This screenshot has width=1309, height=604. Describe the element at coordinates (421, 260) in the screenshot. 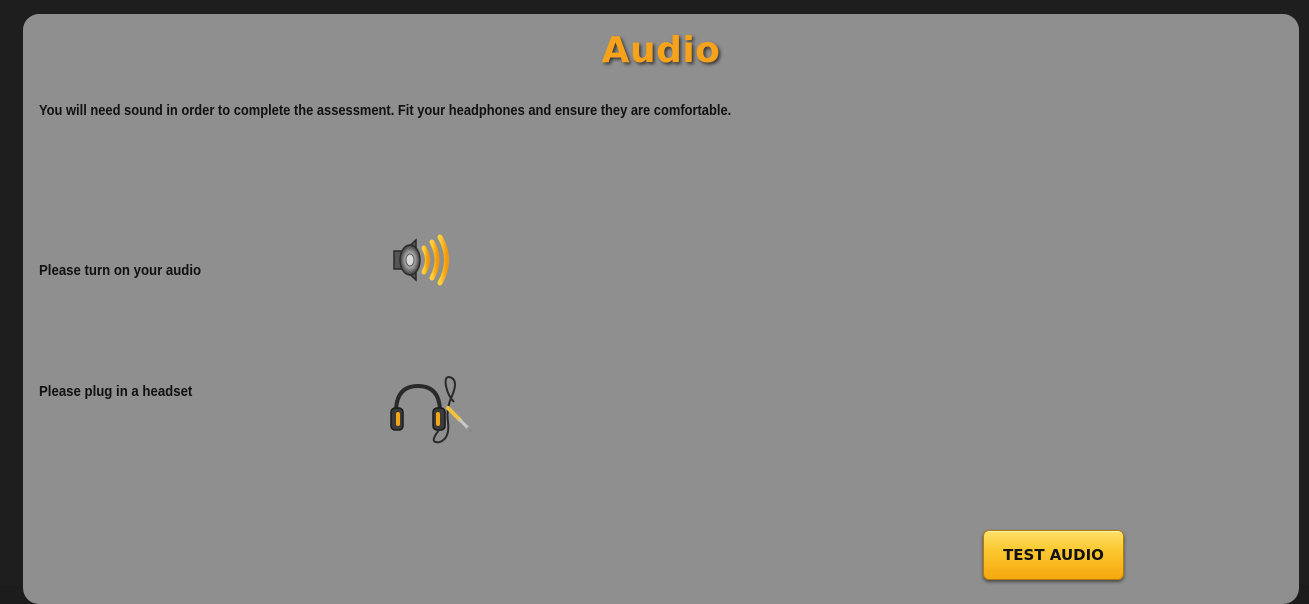

I see `speaker-icon` at that location.